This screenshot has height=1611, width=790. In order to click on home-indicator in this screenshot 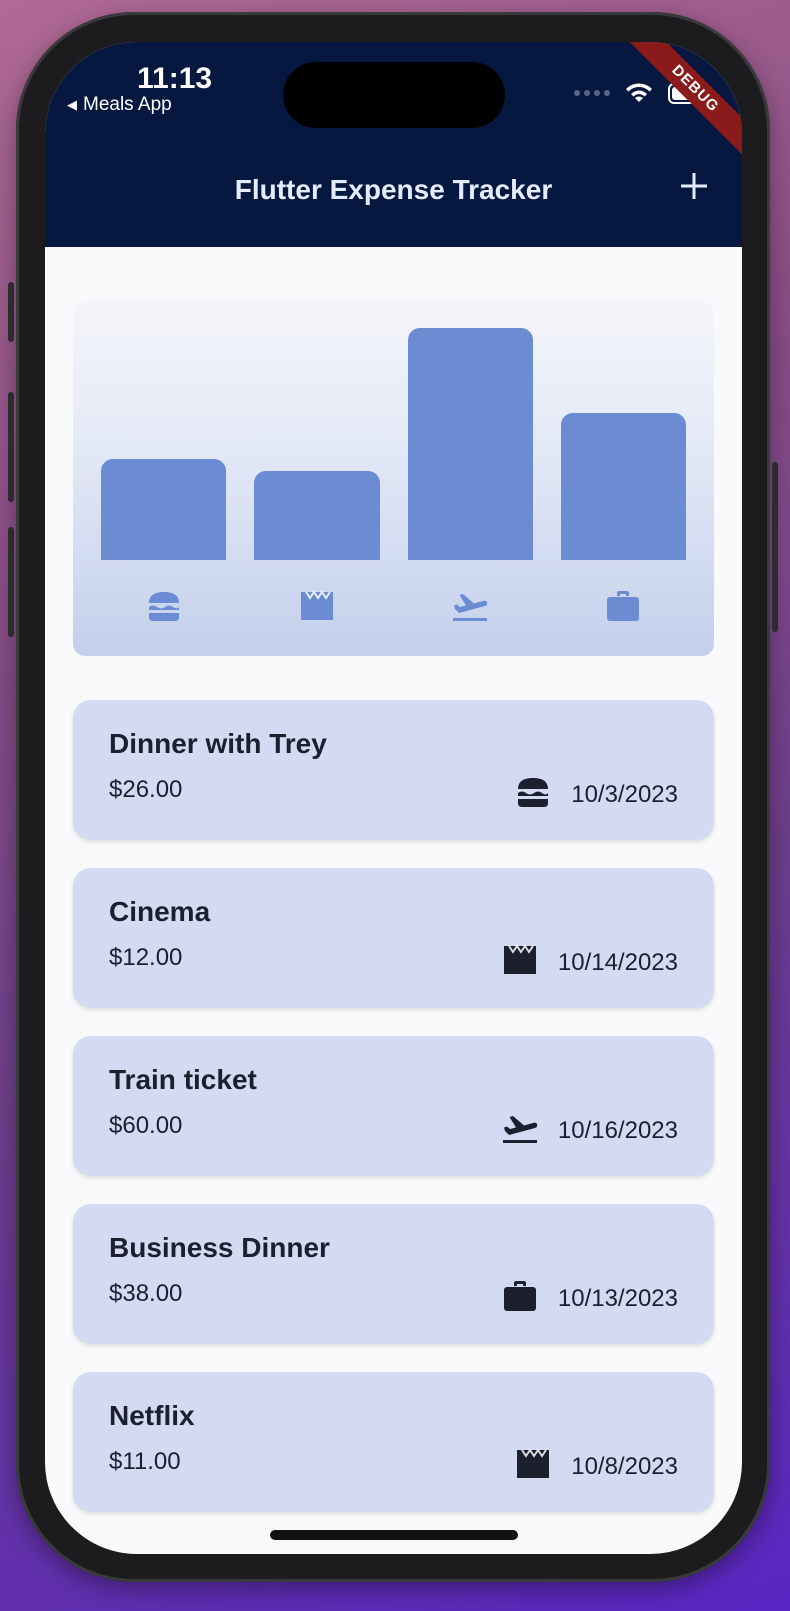, I will do `click(394, 1535)`.